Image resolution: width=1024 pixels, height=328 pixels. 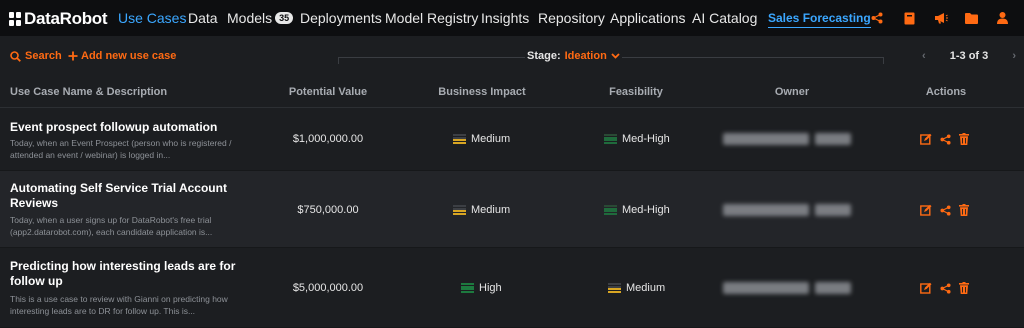 What do you see at coordinates (490, 288) in the screenshot?
I see `impact-label: High` at bounding box center [490, 288].